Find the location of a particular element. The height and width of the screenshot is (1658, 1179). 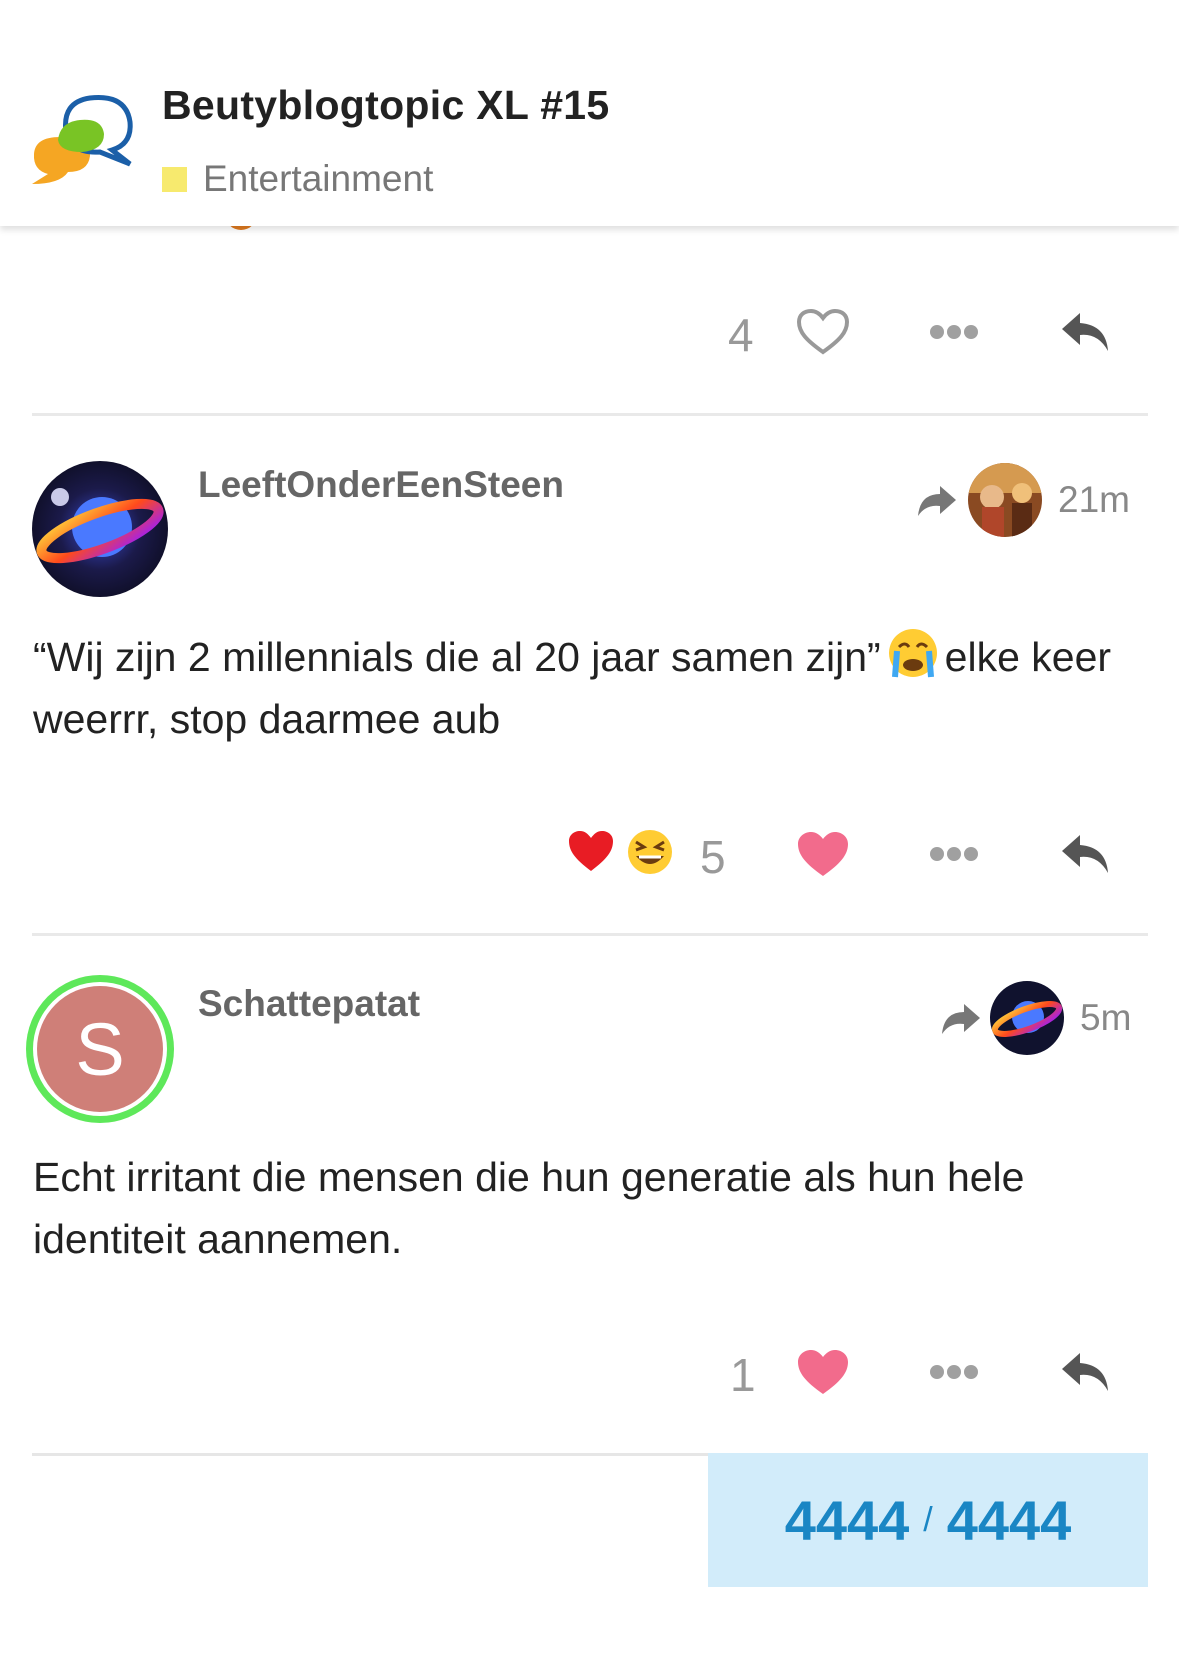

category-color-swatch is located at coordinates (174, 179).